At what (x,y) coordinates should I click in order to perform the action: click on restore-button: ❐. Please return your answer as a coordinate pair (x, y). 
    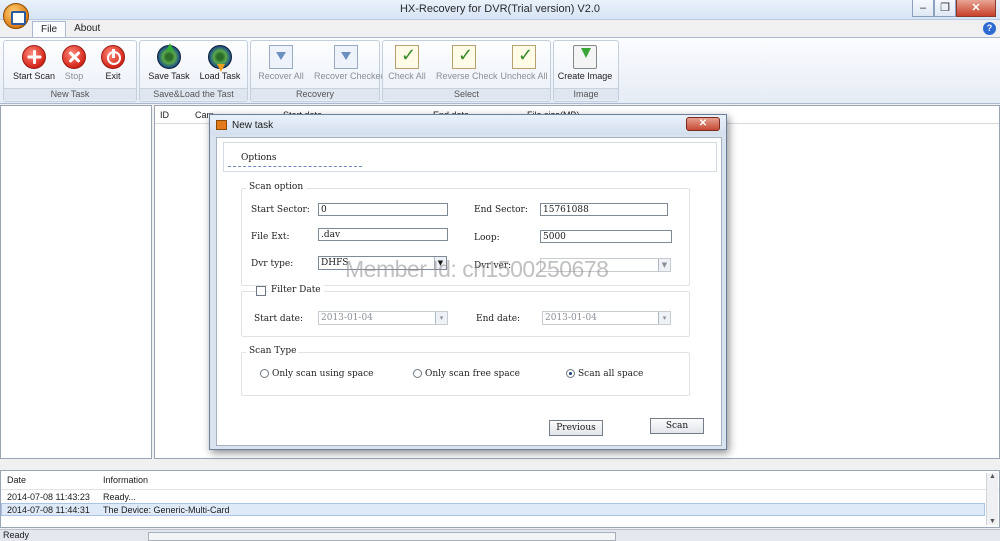
    Looking at the image, I should click on (945, 8).